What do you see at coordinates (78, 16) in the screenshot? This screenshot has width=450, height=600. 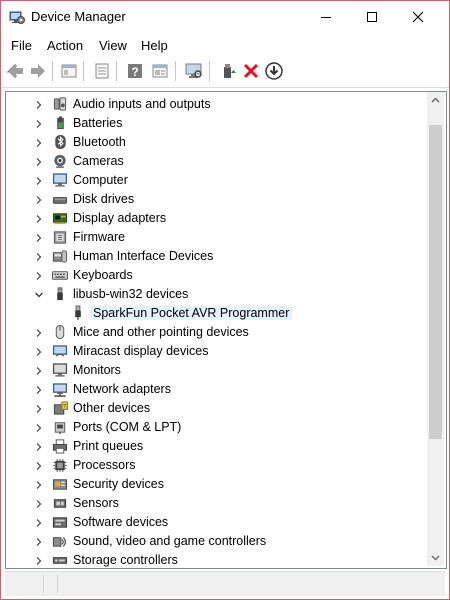 I see `window-title: Device Manager` at bounding box center [78, 16].